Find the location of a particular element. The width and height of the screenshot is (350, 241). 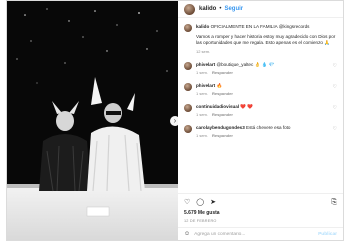

follow-button: Seguir is located at coordinates (233, 9).